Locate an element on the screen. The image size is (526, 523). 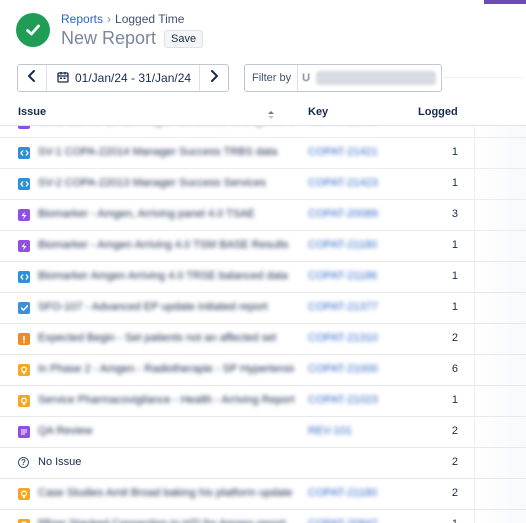
issue-summary: SV-2 COPA-22013 Manager Success Services is located at coordinates (166, 183).